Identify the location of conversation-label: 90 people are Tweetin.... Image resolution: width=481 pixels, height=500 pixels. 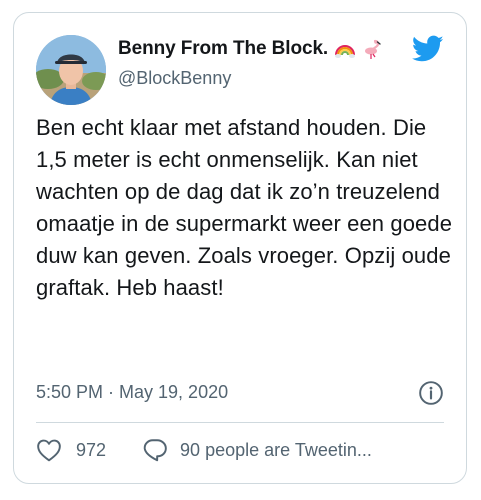
(276, 449).